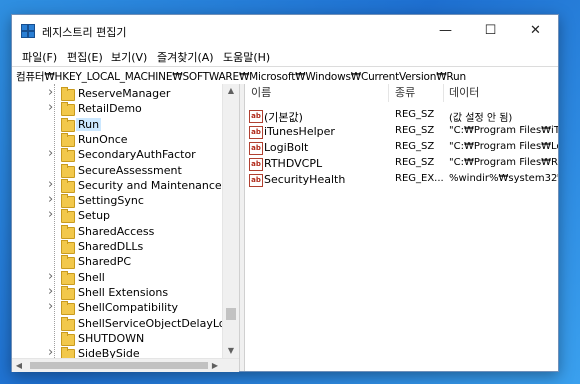 The height and width of the screenshot is (384, 580). Describe the element at coordinates (117, 140) in the screenshot. I see `tree-item: RunOnce` at that location.